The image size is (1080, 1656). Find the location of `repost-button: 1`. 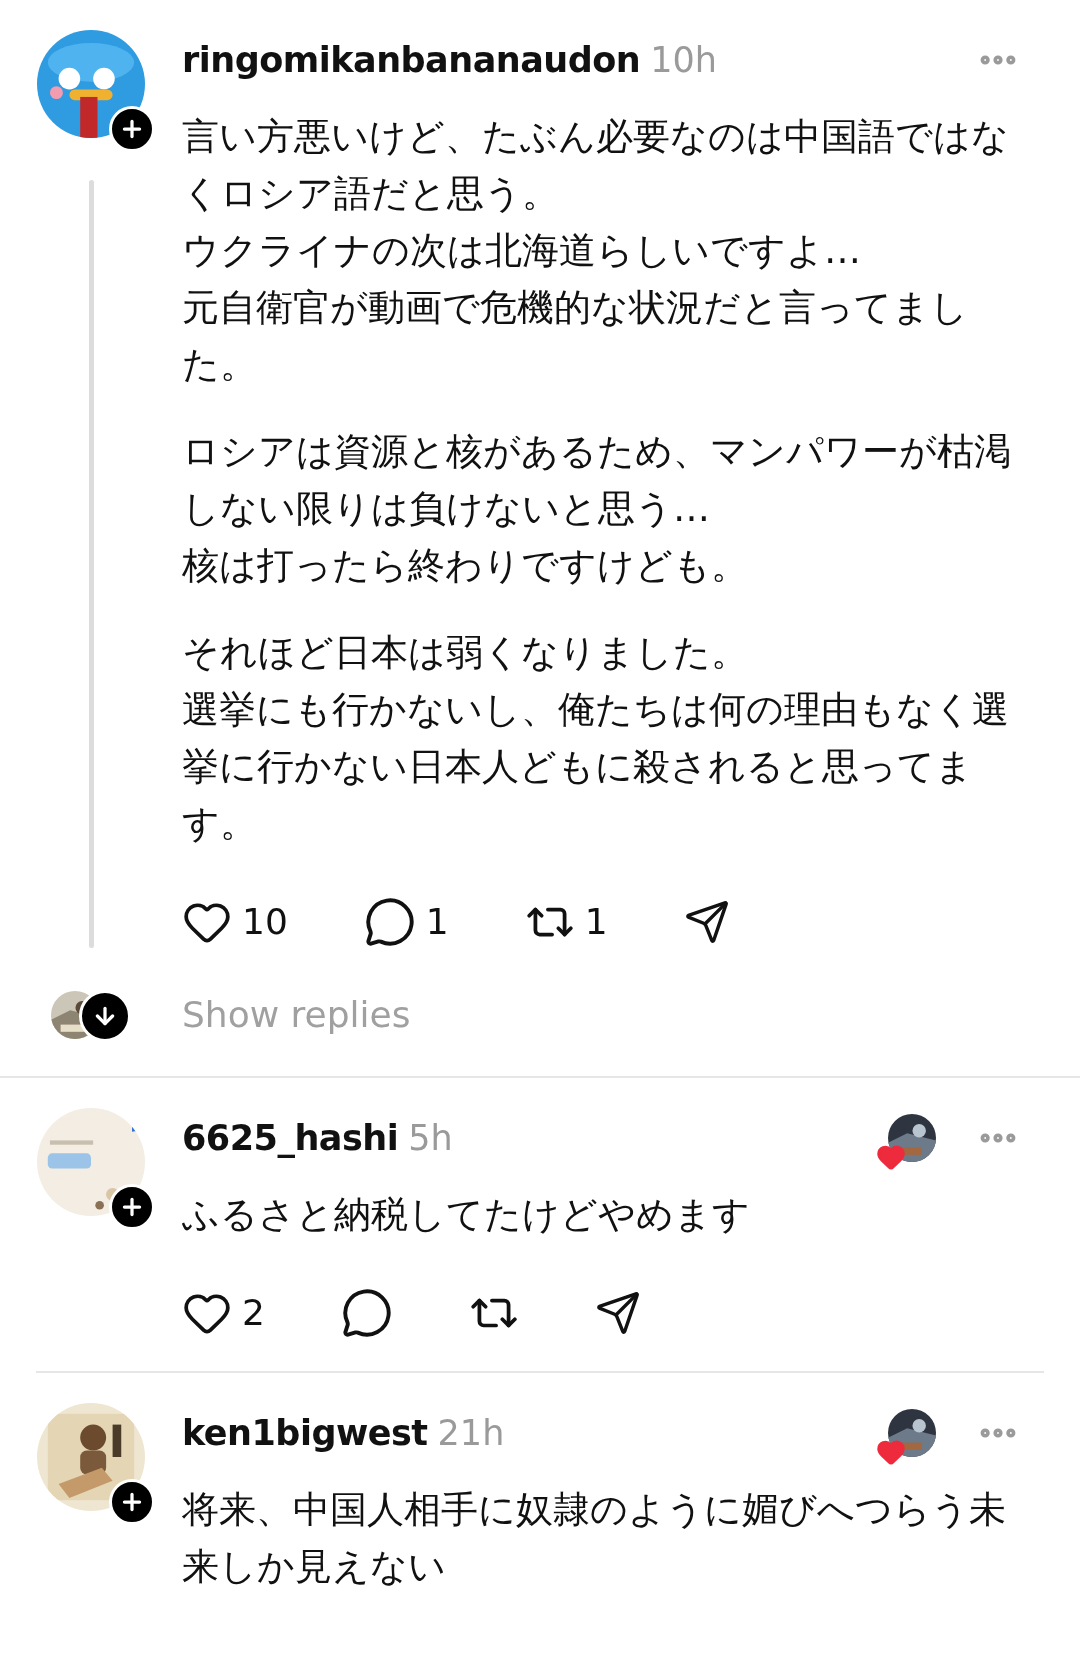

repost-button: 1 is located at coordinates (566, 922).